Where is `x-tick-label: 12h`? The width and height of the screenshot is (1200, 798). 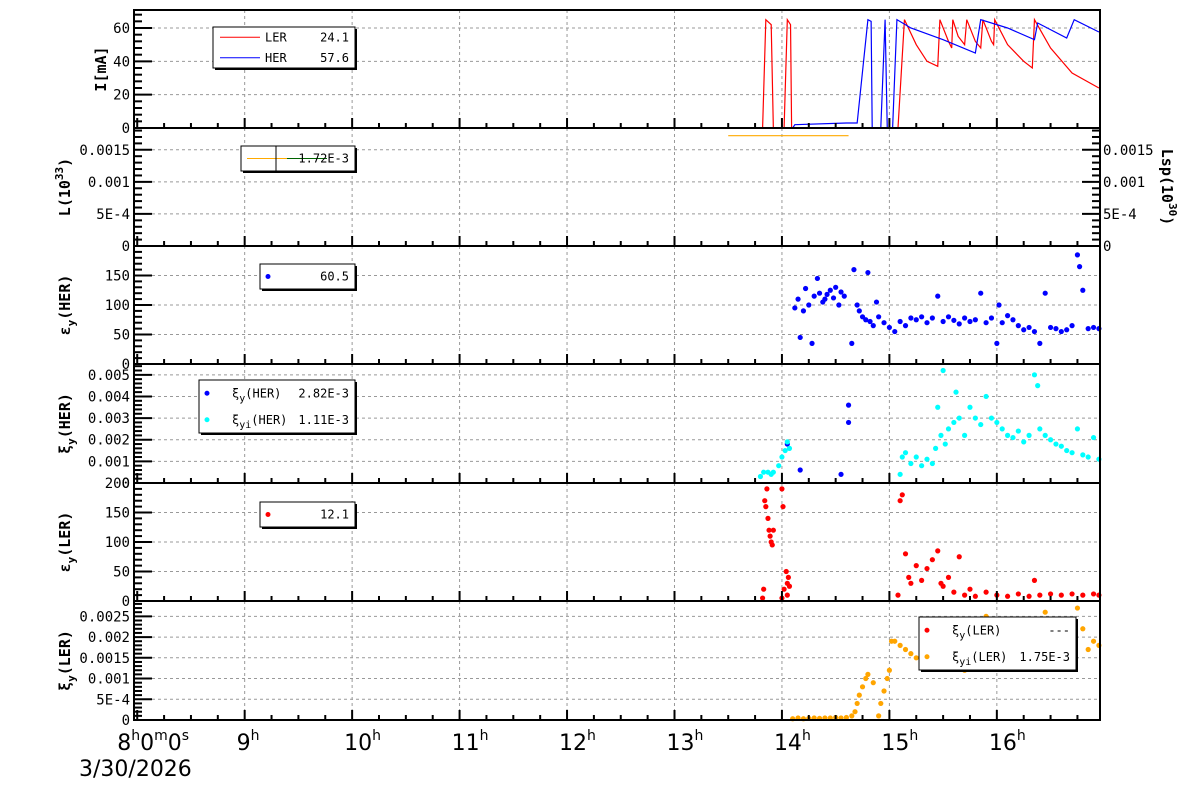 x-tick-label: 12h is located at coordinates (577, 742).